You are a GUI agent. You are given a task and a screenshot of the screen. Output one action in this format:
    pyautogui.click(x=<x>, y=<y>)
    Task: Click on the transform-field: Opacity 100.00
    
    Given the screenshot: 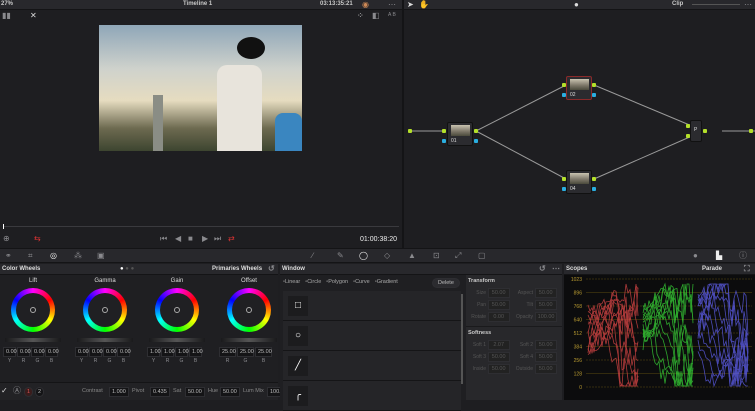 What is the action you would take?
    pyautogui.click(x=536, y=317)
    